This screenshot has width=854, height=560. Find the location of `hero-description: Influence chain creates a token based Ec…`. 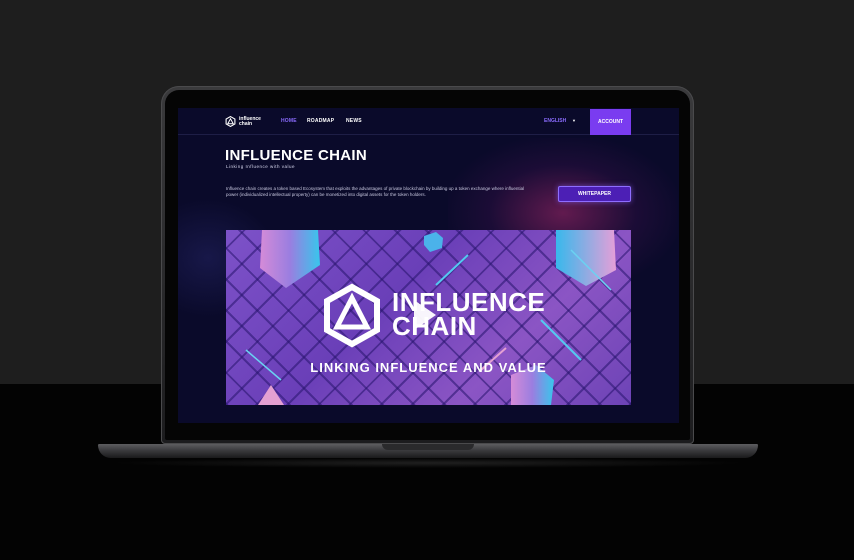

hero-description: Influence chain creates a token based Ec… is located at coordinates (375, 191).